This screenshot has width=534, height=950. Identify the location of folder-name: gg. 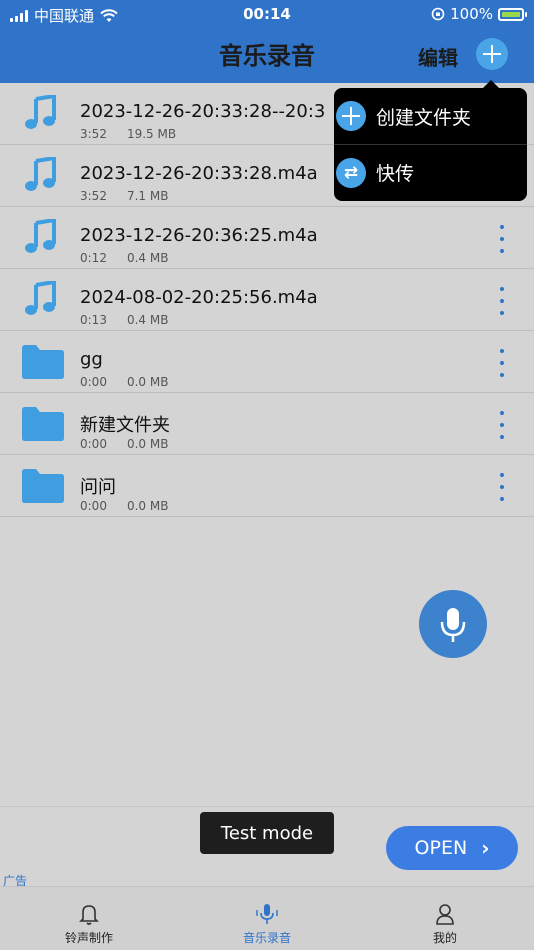
(91, 359).